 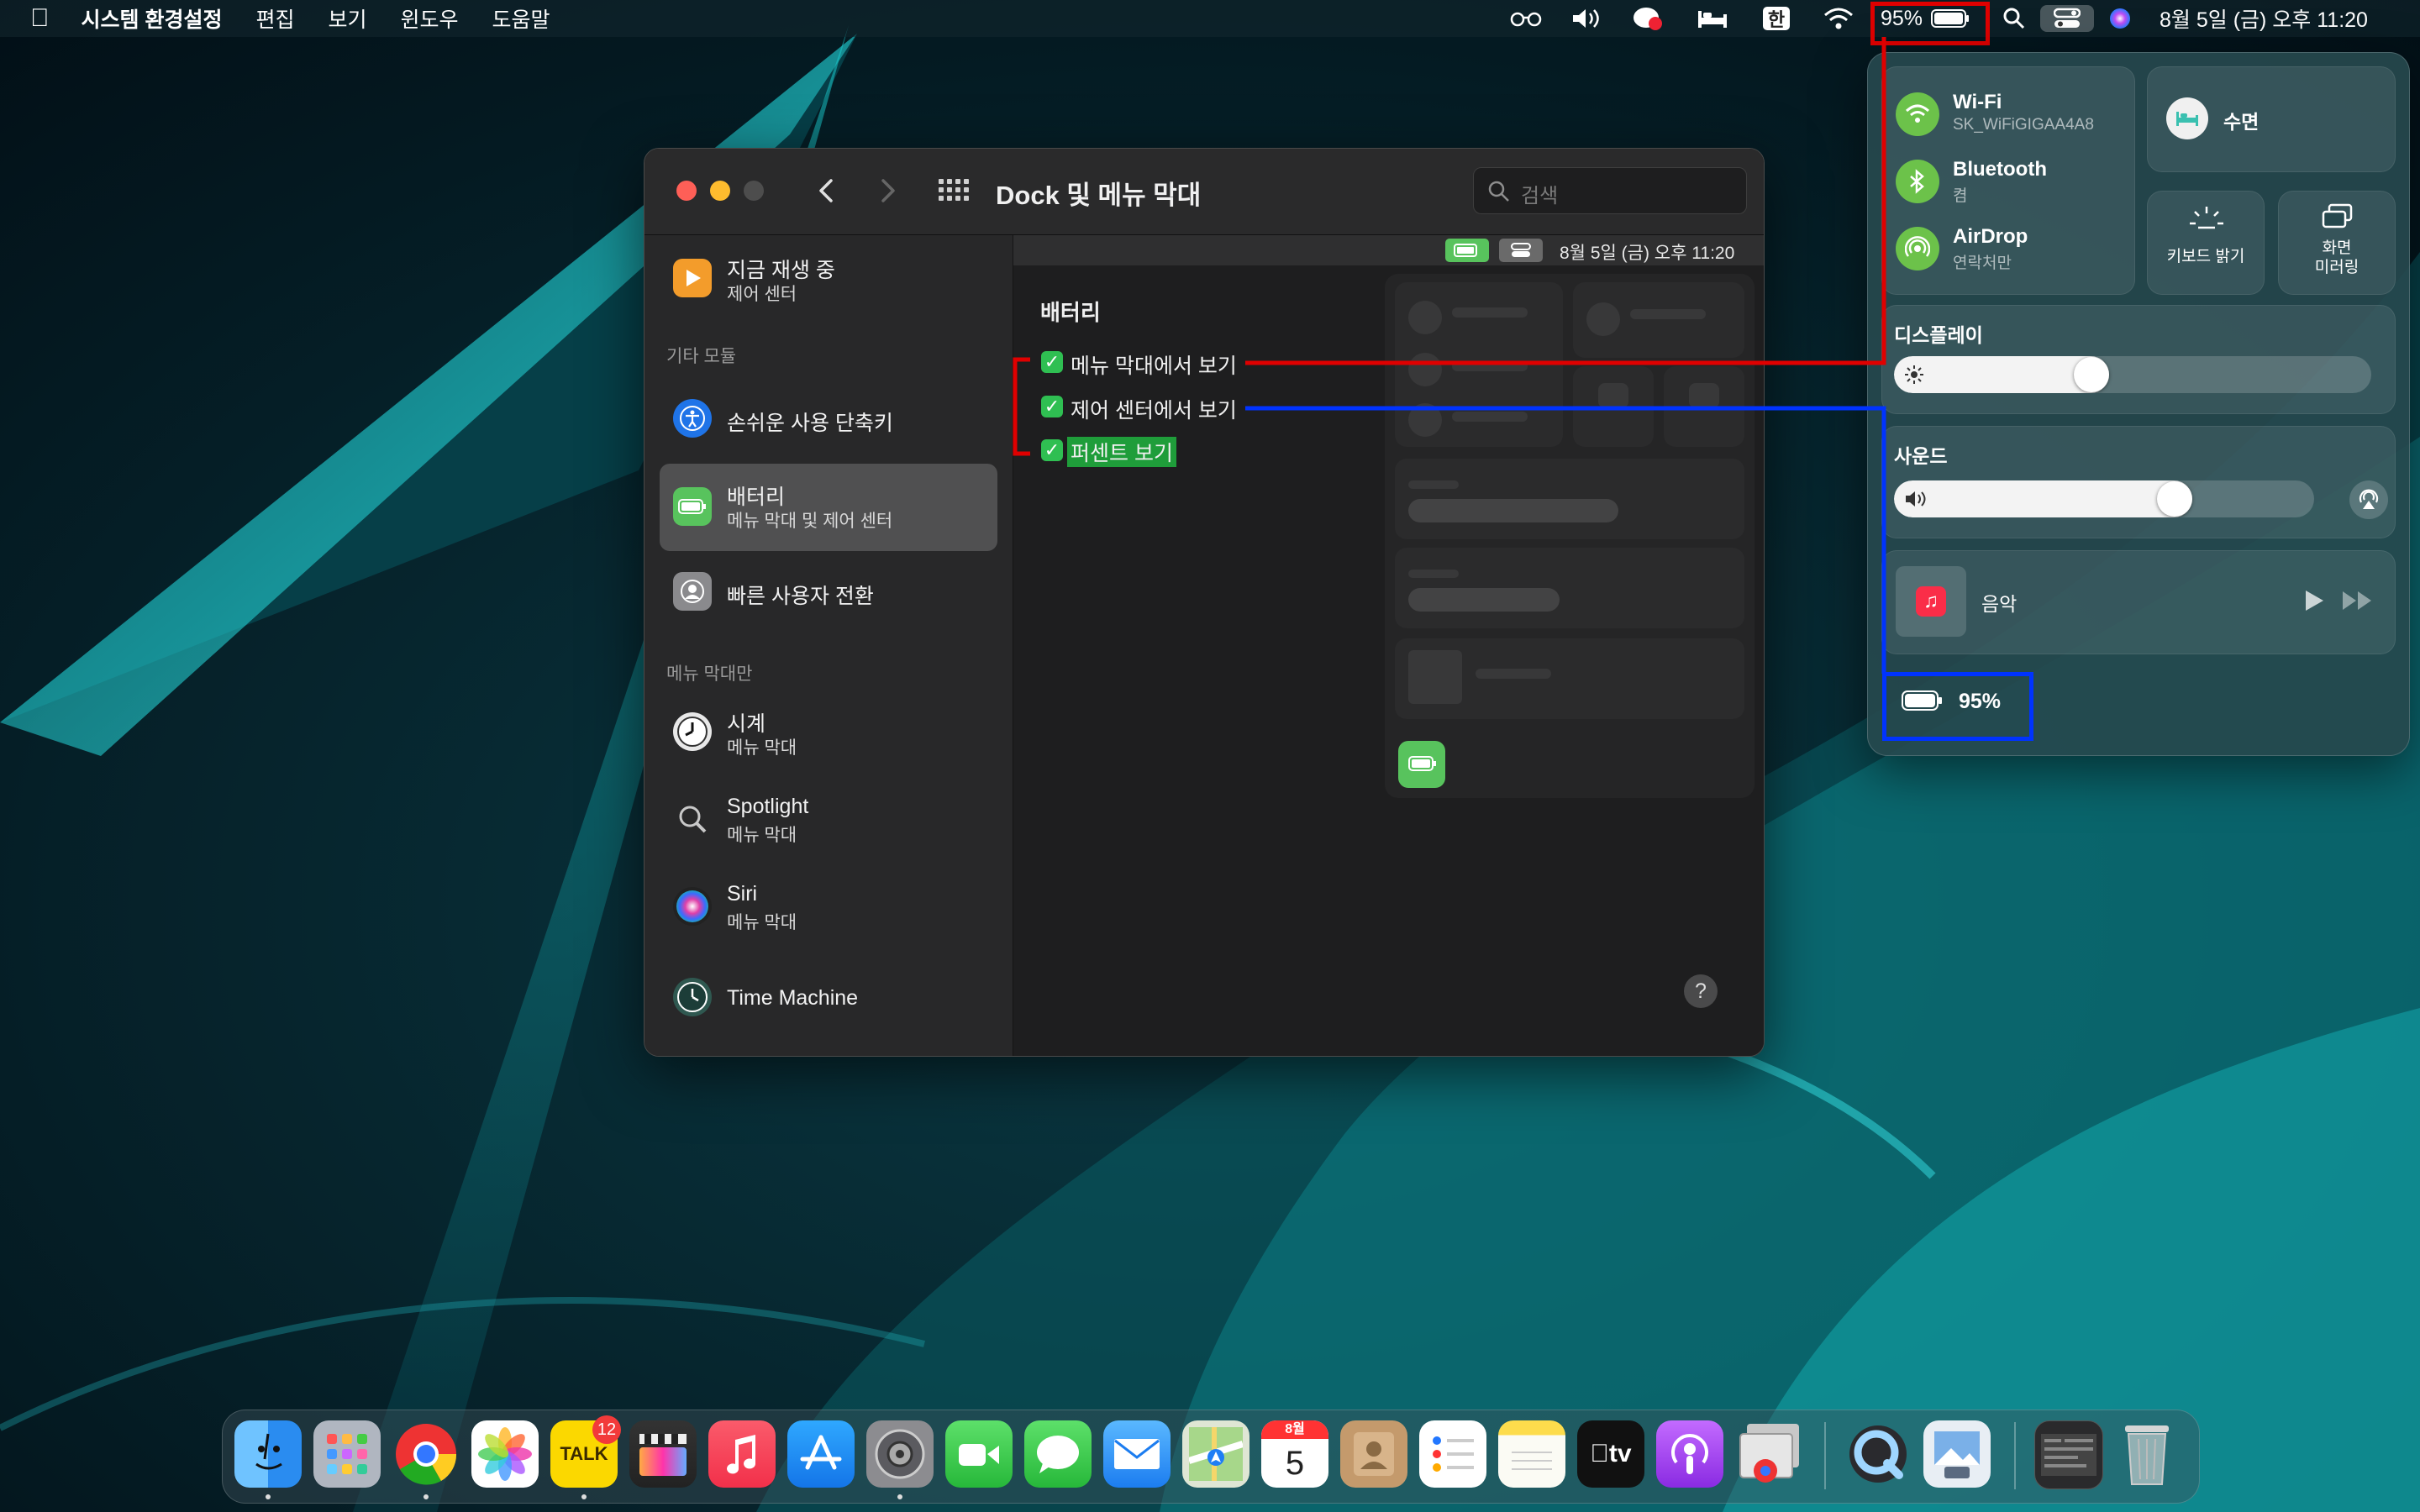 I want to click on facetime-icon, so click(x=979, y=1454).